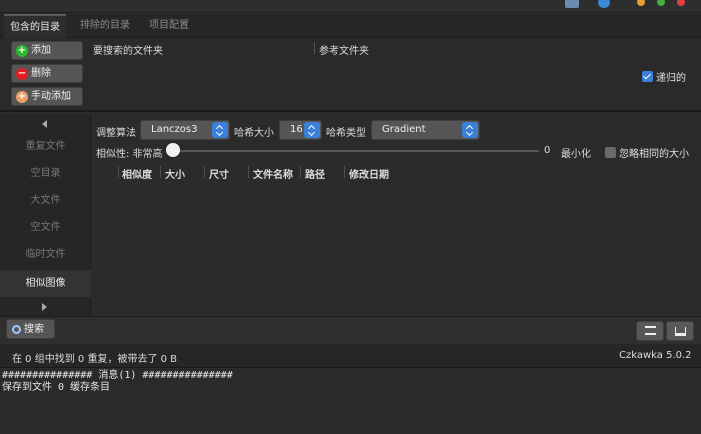 Image resolution: width=701 pixels, height=434 pixels. What do you see at coordinates (610, 152) in the screenshot?
I see `checkbox-unchecked-icon` at bounding box center [610, 152].